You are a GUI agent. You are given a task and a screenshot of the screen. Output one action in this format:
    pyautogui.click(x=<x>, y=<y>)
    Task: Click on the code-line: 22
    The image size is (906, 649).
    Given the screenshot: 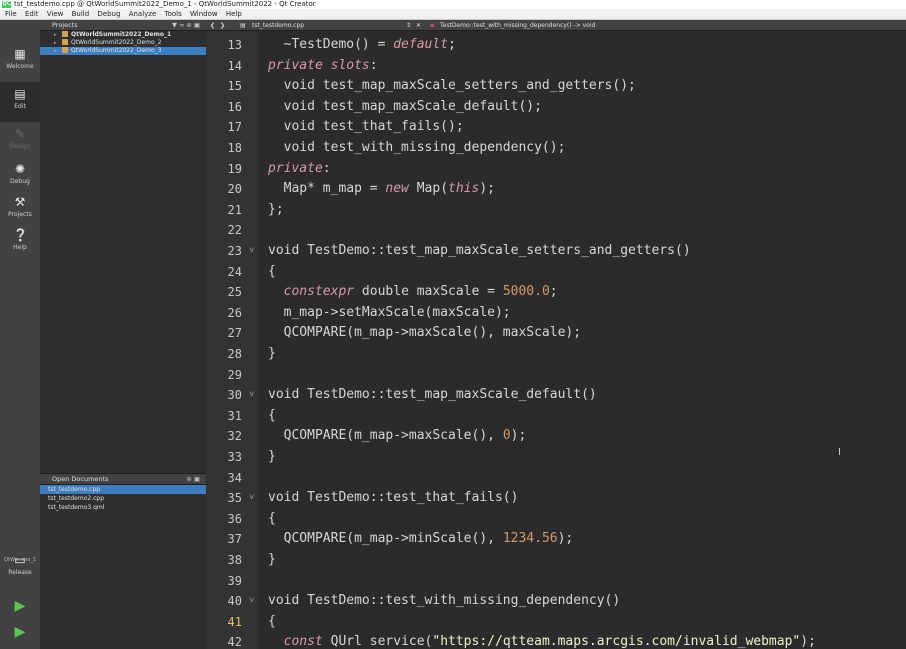 What is the action you would take?
    pyautogui.click(x=556, y=230)
    